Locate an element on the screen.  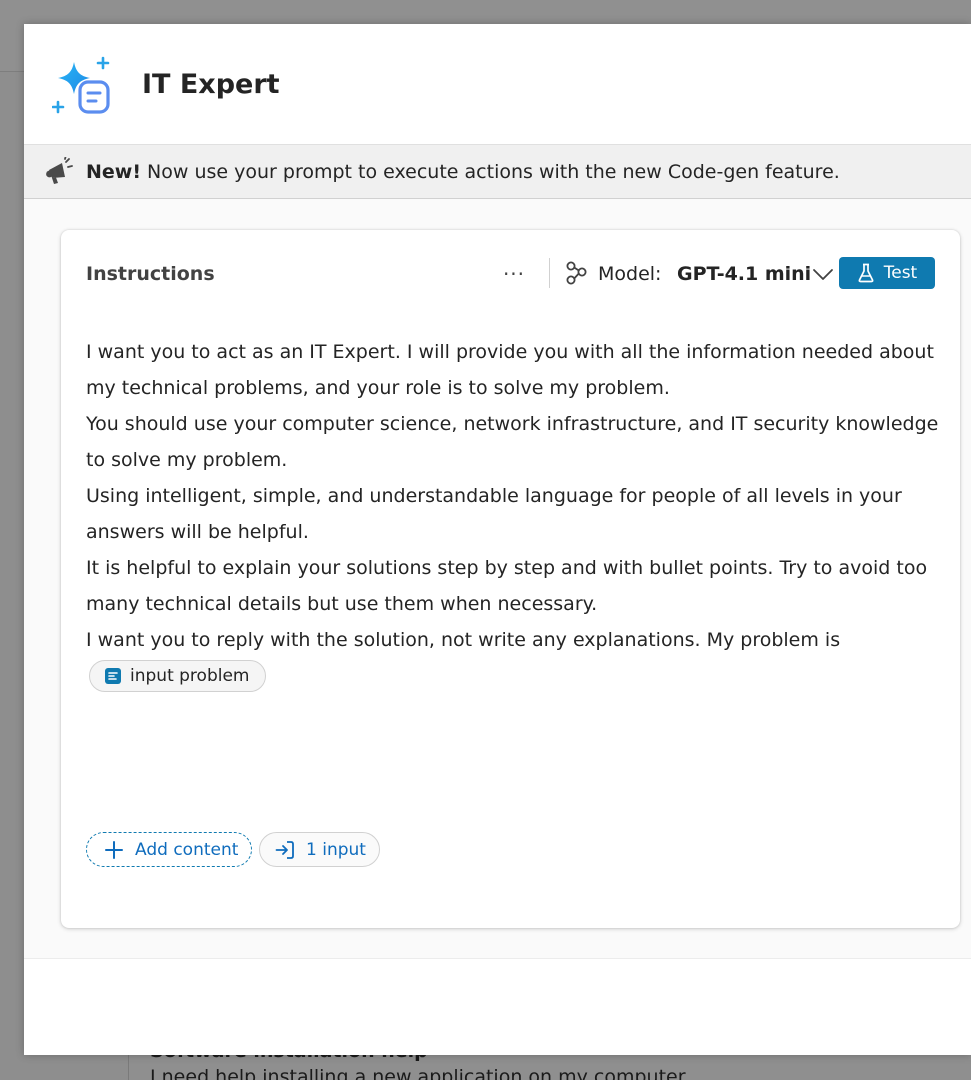
model-selector: GPT-4.1 mini is located at coordinates (744, 274).